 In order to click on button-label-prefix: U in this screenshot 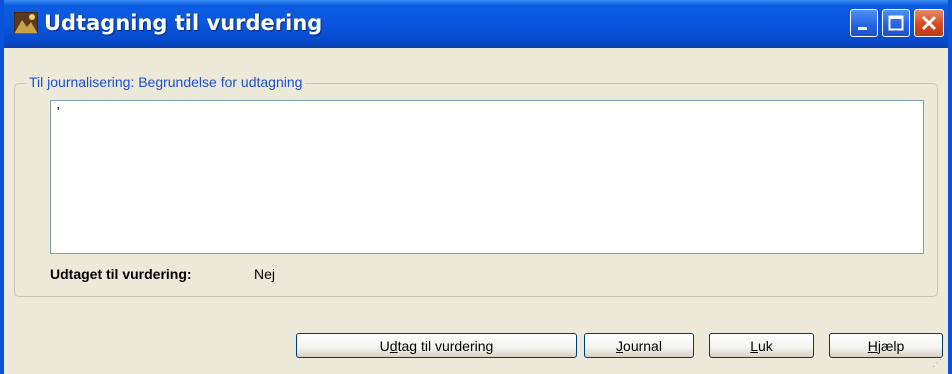, I will do `click(384, 345)`.